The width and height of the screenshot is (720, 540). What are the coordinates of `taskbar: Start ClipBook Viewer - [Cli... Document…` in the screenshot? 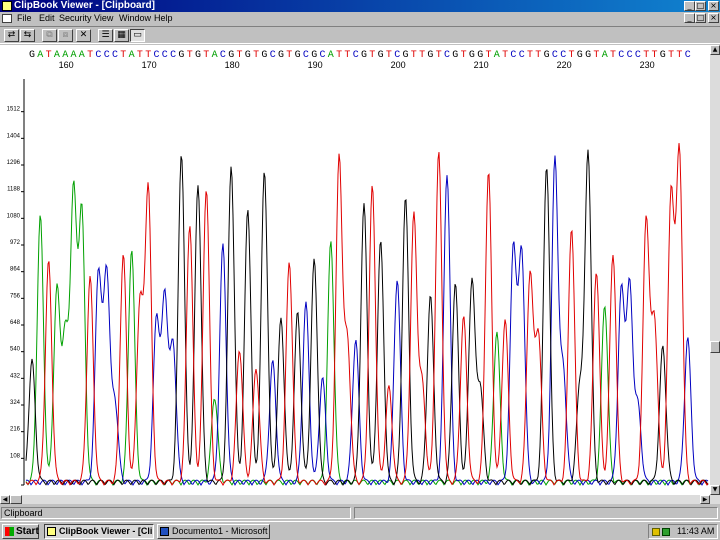 It's located at (360, 530).